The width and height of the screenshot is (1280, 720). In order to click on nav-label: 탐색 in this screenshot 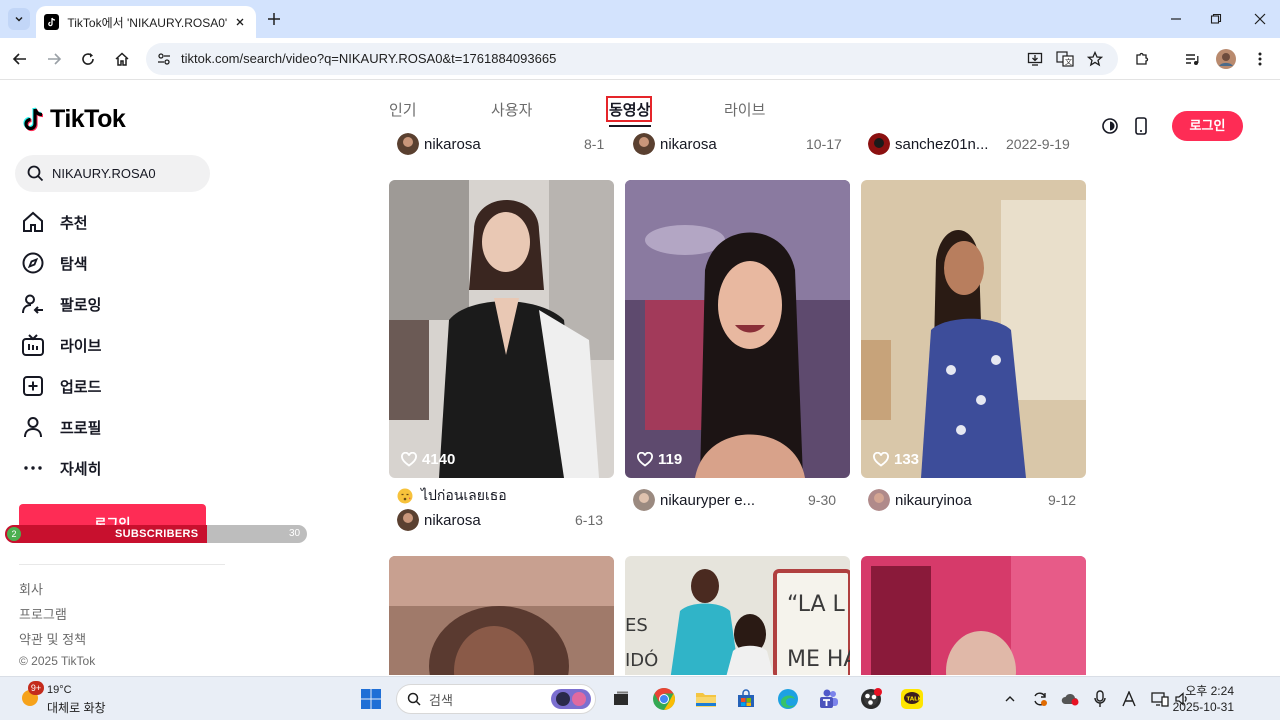, I will do `click(74, 264)`.